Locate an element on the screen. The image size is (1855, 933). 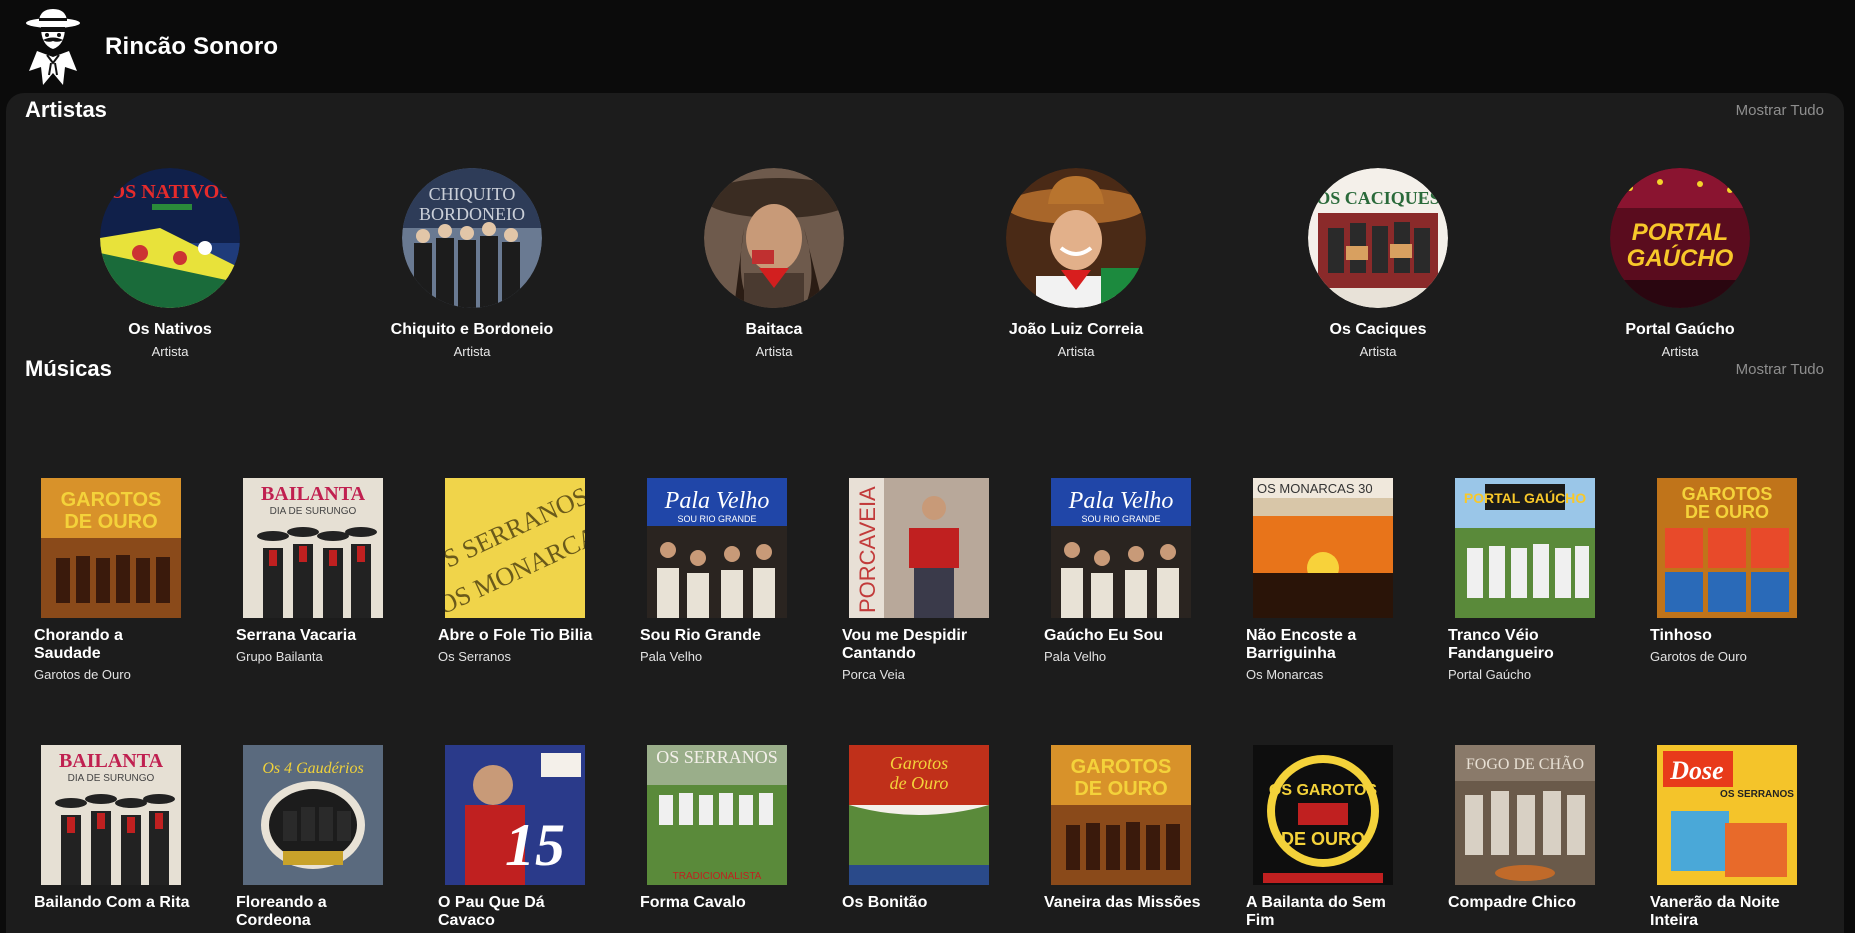
svg-text: PORCAVEIA is located at coordinates (867, 549).